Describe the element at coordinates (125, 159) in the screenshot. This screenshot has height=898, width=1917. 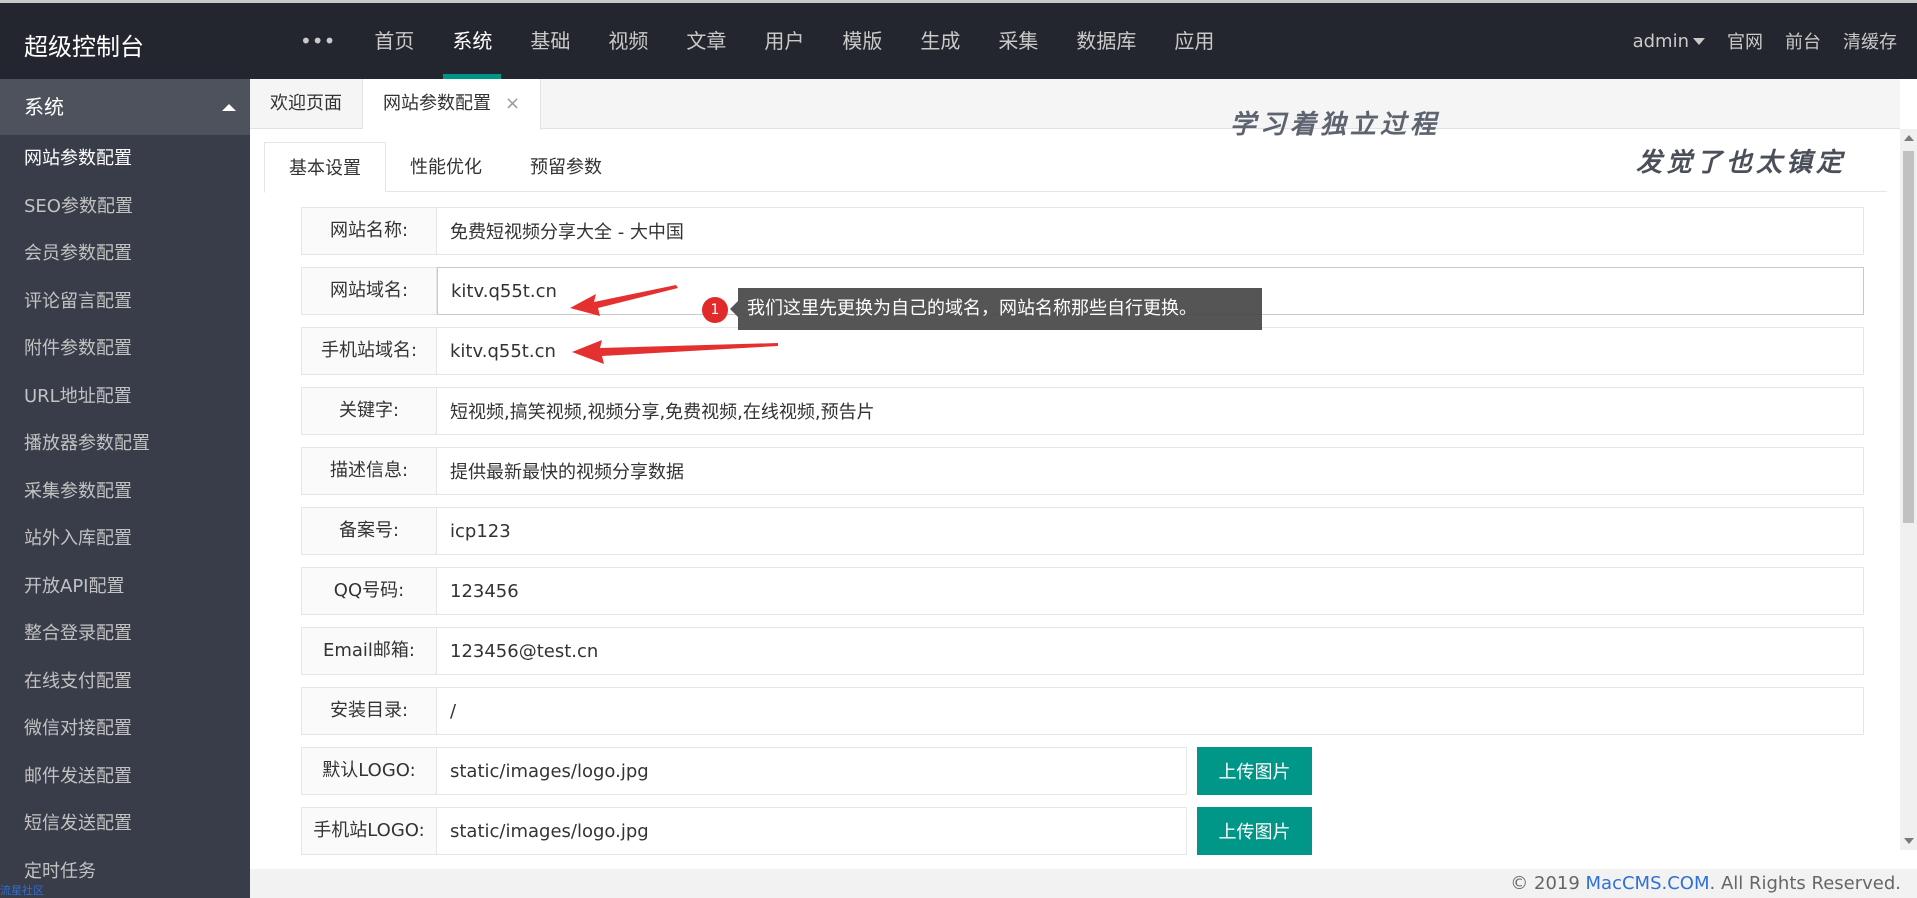
I see `sidebar-item-site-config: 网站参数配置` at that location.